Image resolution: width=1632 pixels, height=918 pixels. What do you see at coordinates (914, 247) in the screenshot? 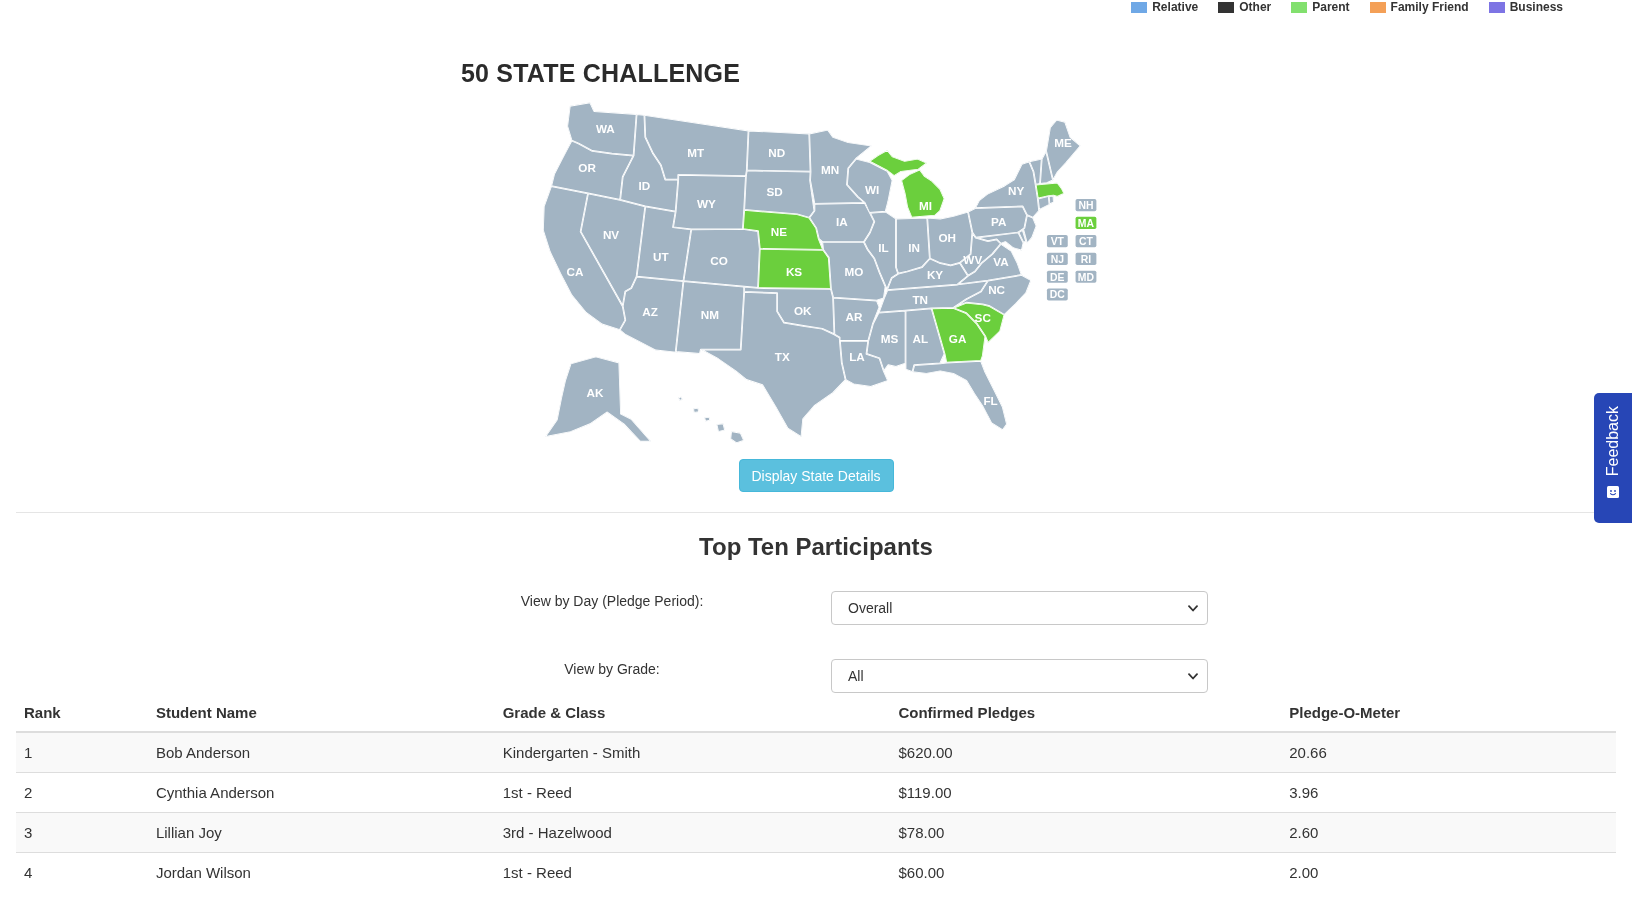
I see `state-label: IN` at bounding box center [914, 247].